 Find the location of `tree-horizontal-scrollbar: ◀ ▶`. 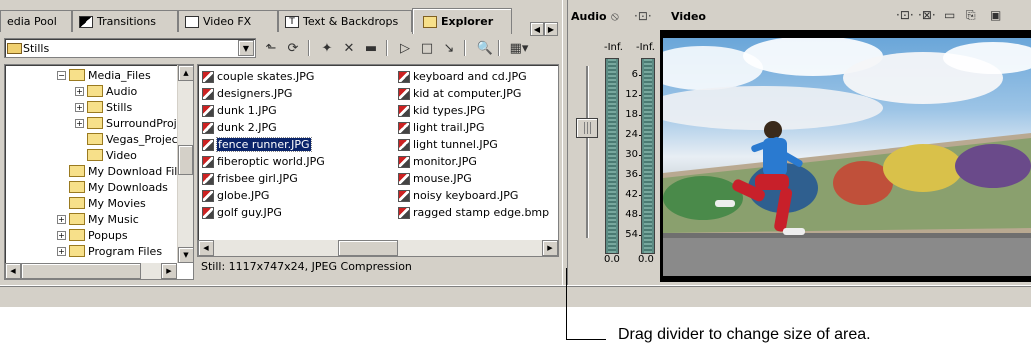

tree-horizontal-scrollbar: ◀ ▶ is located at coordinates (91, 271).